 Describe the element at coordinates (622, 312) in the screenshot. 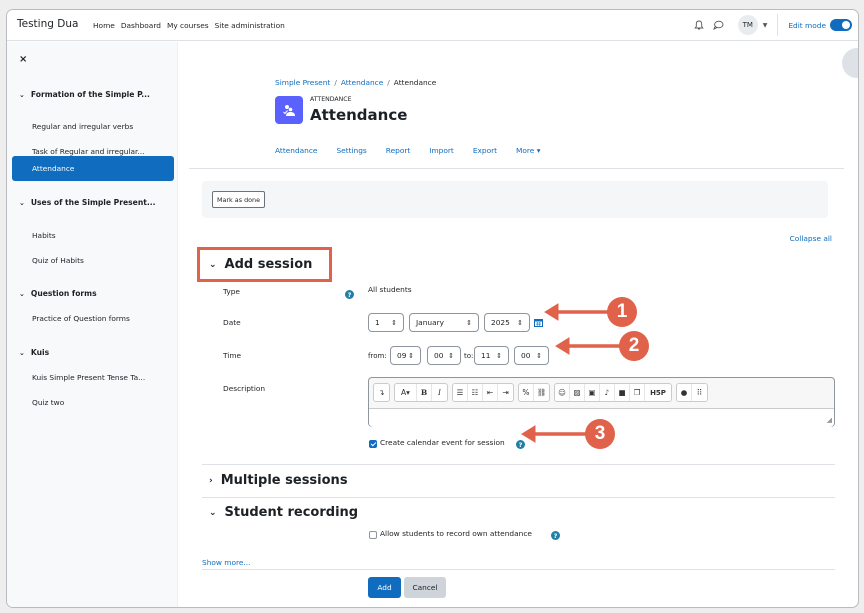

I see `annotation-badge-1: 1` at that location.